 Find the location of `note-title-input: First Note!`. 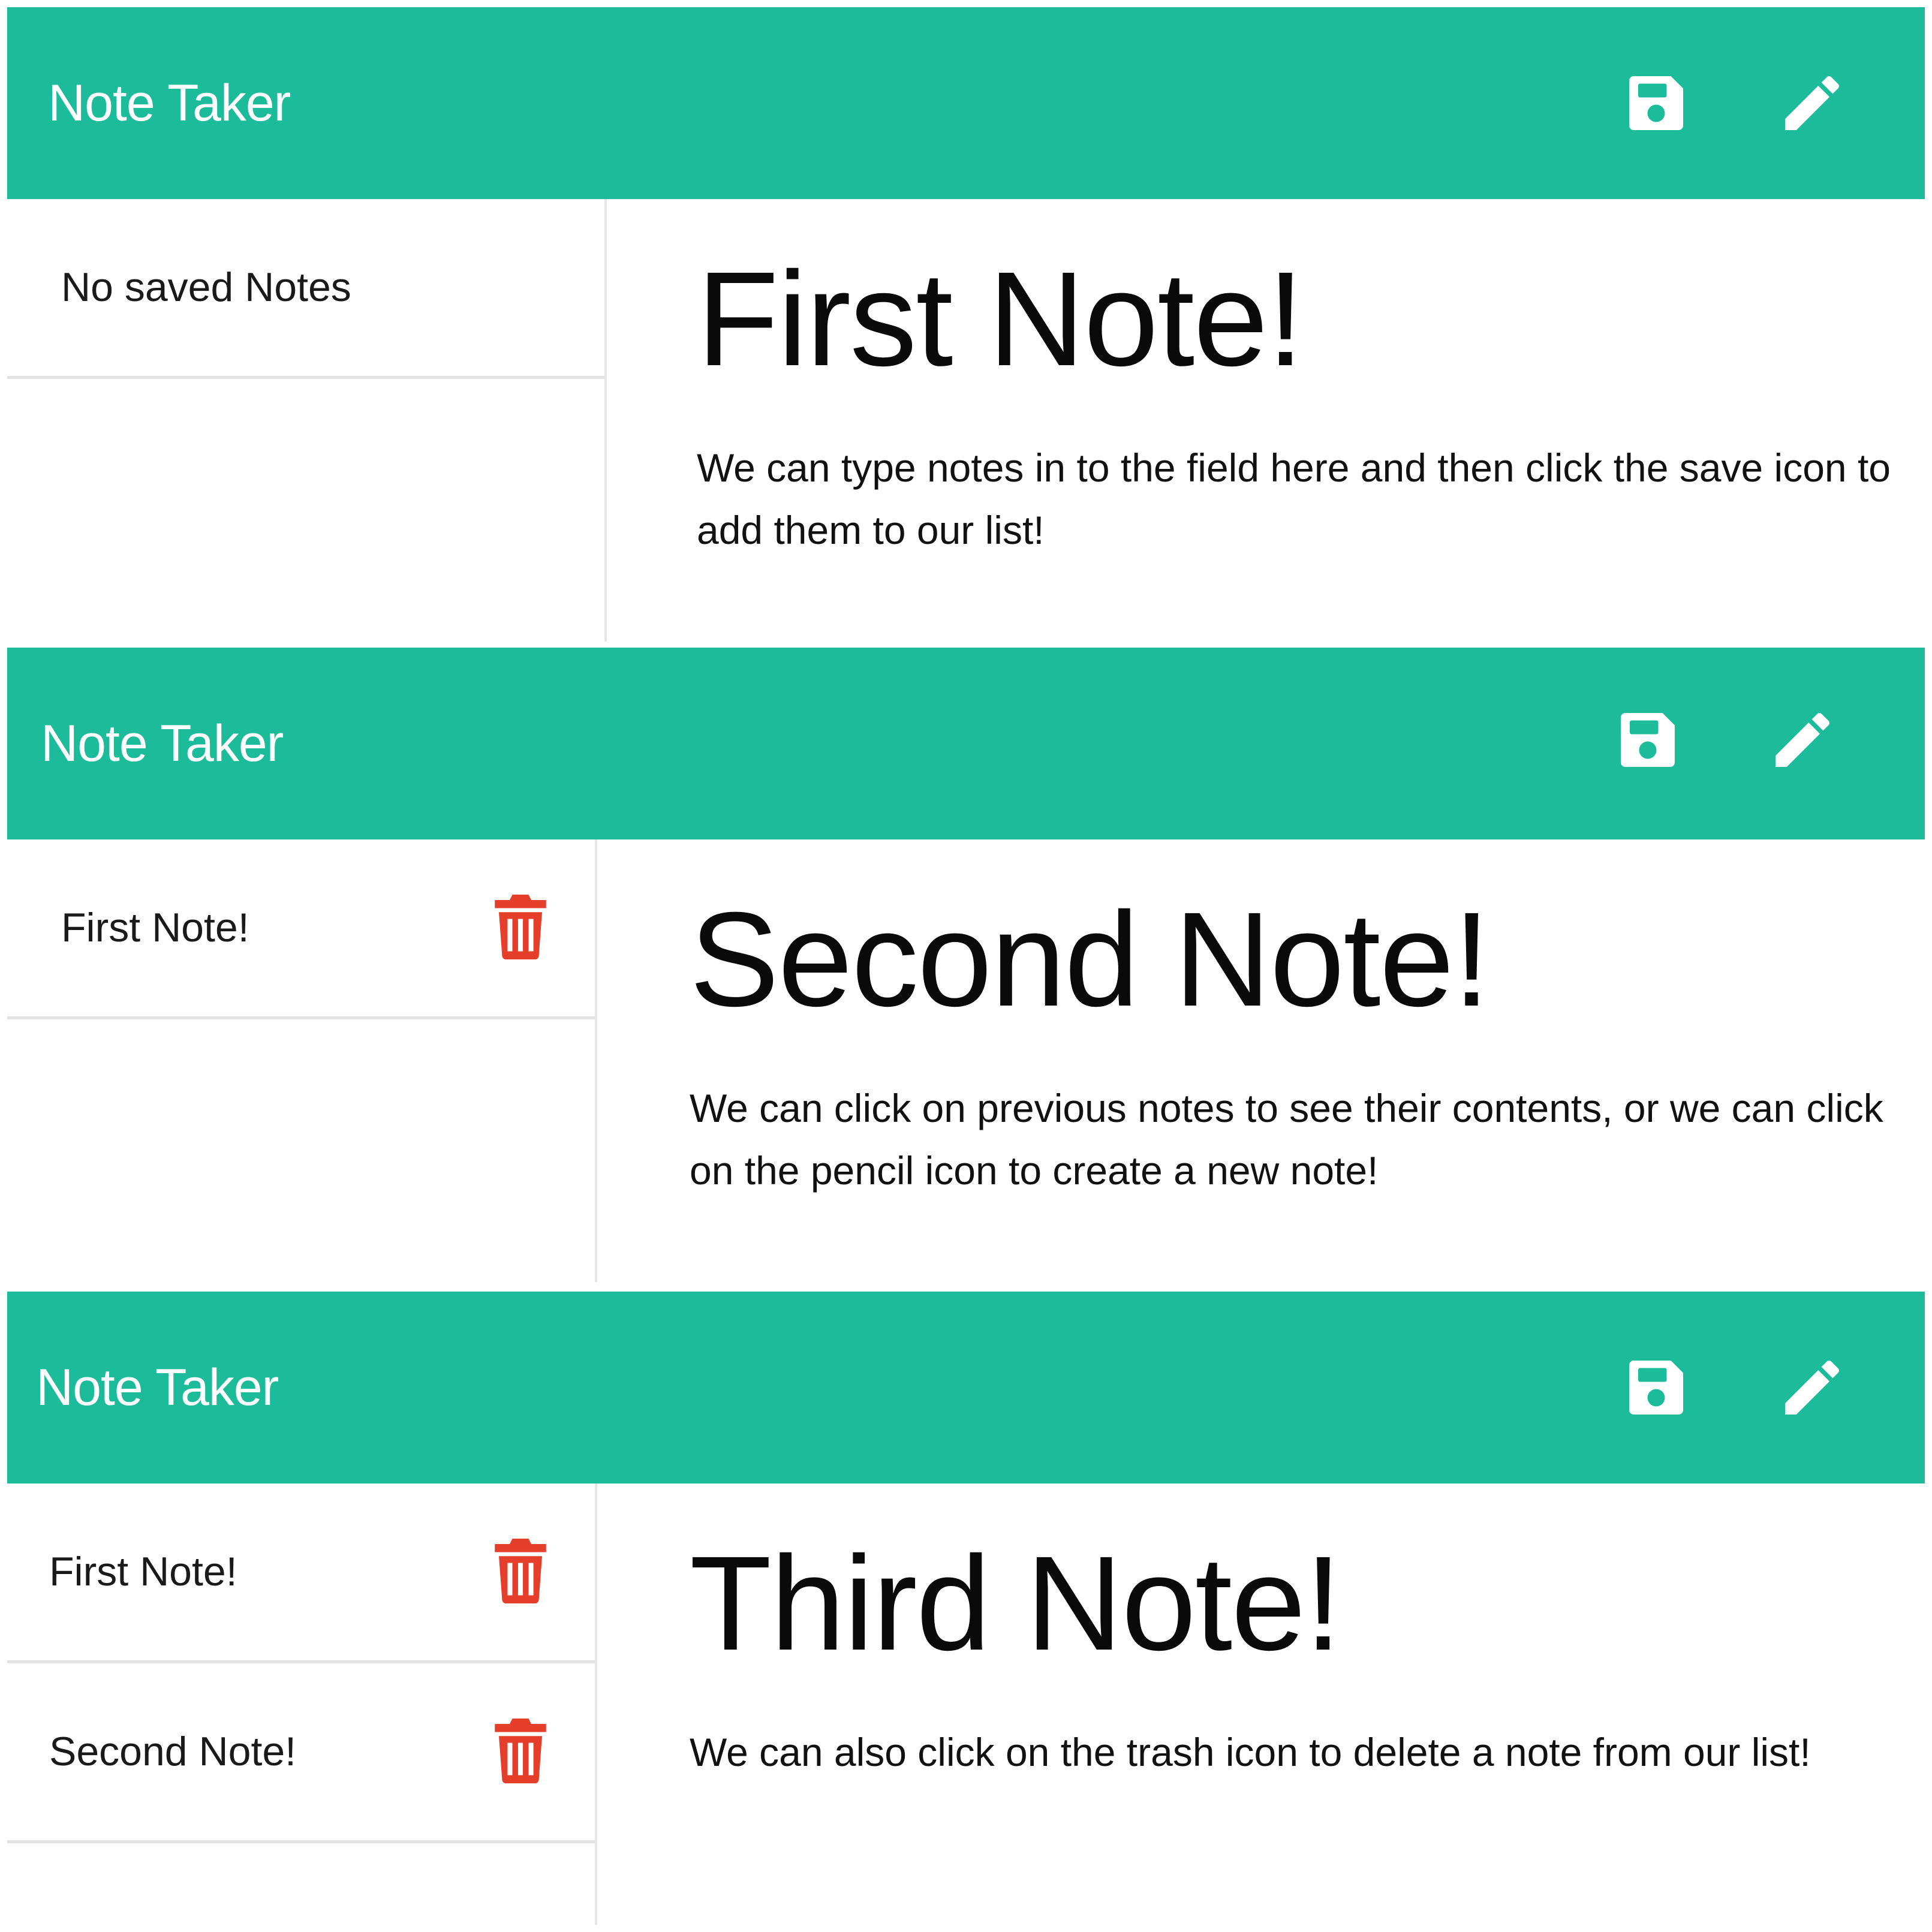

note-title-input: First Note! is located at coordinates (1299, 319).